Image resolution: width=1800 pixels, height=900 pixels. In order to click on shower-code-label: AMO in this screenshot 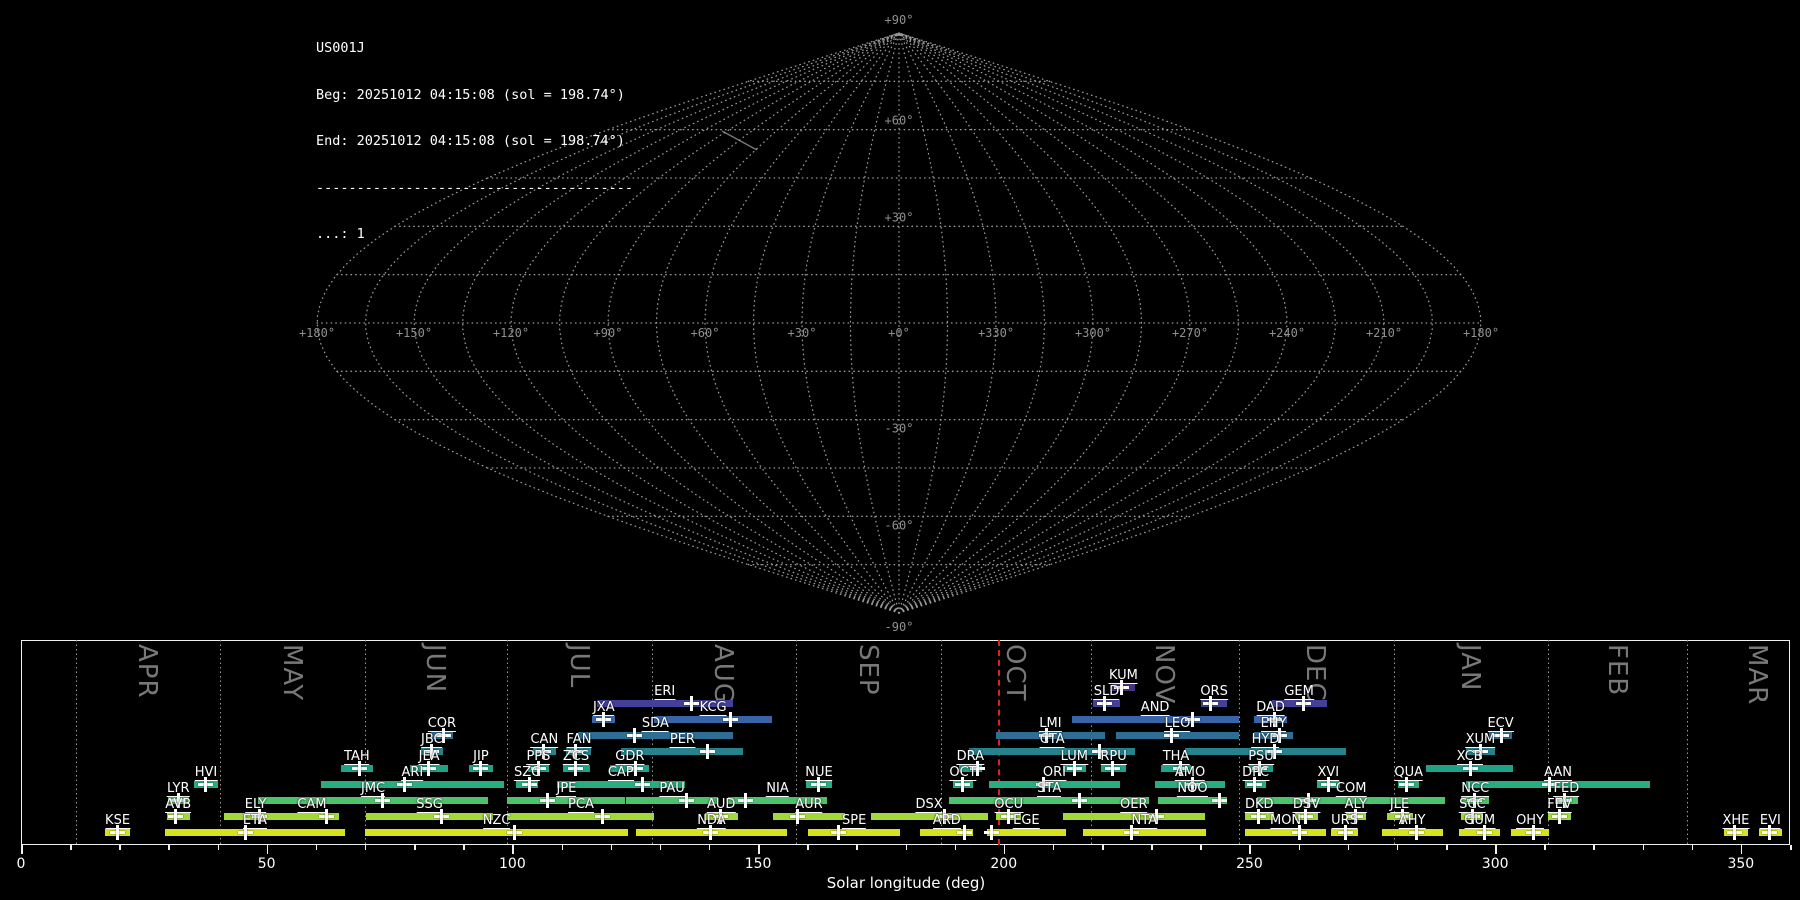, I will do `click(1190, 772)`.